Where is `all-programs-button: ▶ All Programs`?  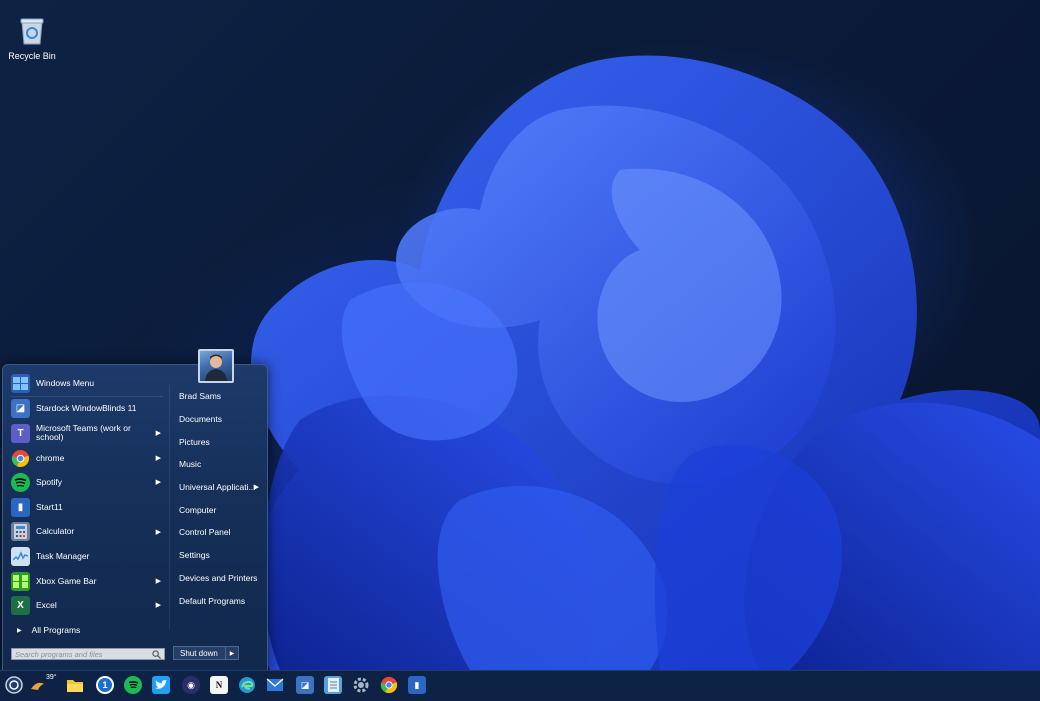
all-programs-button: ▶ All Programs is located at coordinates (48, 630).